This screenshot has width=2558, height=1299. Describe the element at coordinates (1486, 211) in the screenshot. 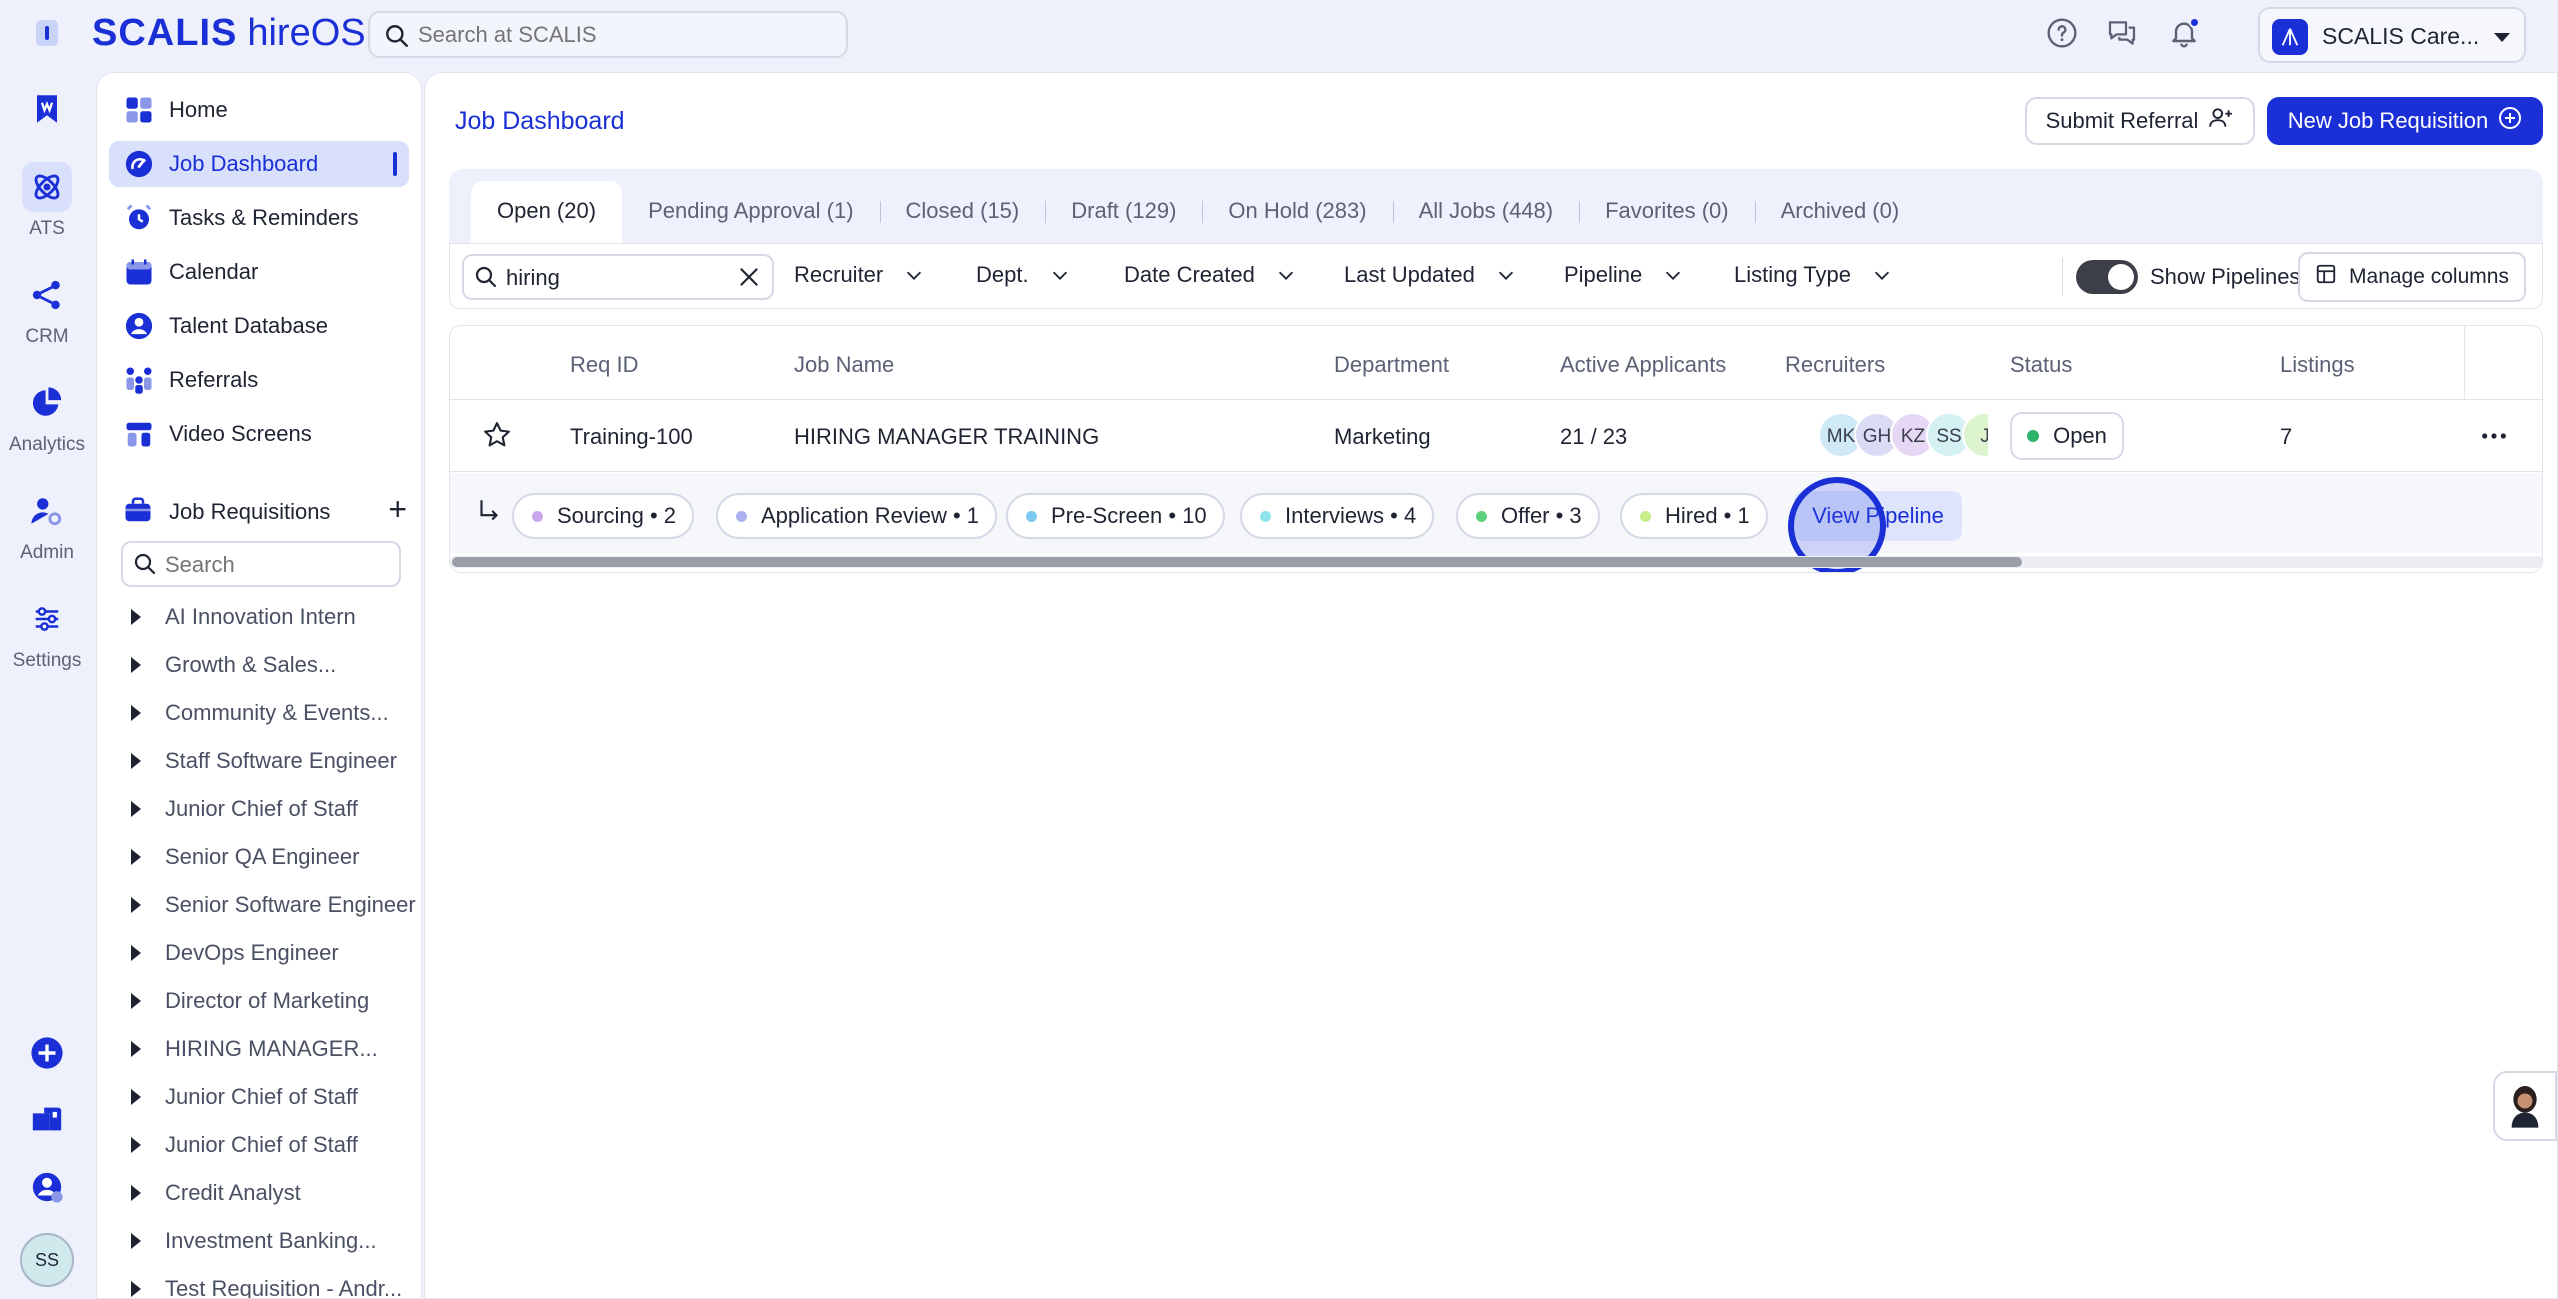

I see `tab-all-jobs: All Jobs (448)` at that location.